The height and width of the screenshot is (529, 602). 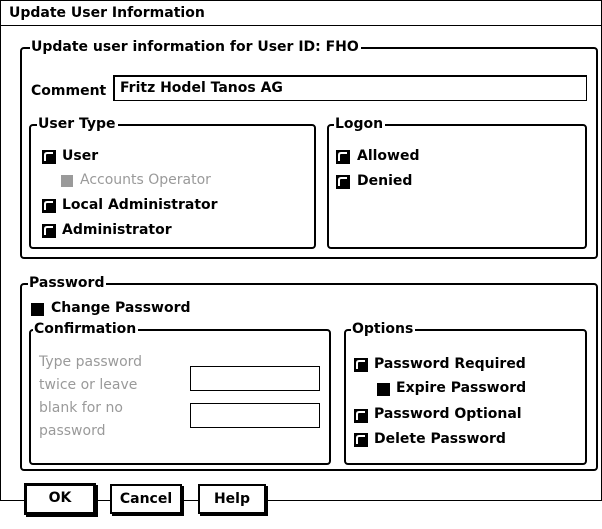 What do you see at coordinates (88, 385) in the screenshot?
I see `confirmation-hint-line2: twice or leave` at bounding box center [88, 385].